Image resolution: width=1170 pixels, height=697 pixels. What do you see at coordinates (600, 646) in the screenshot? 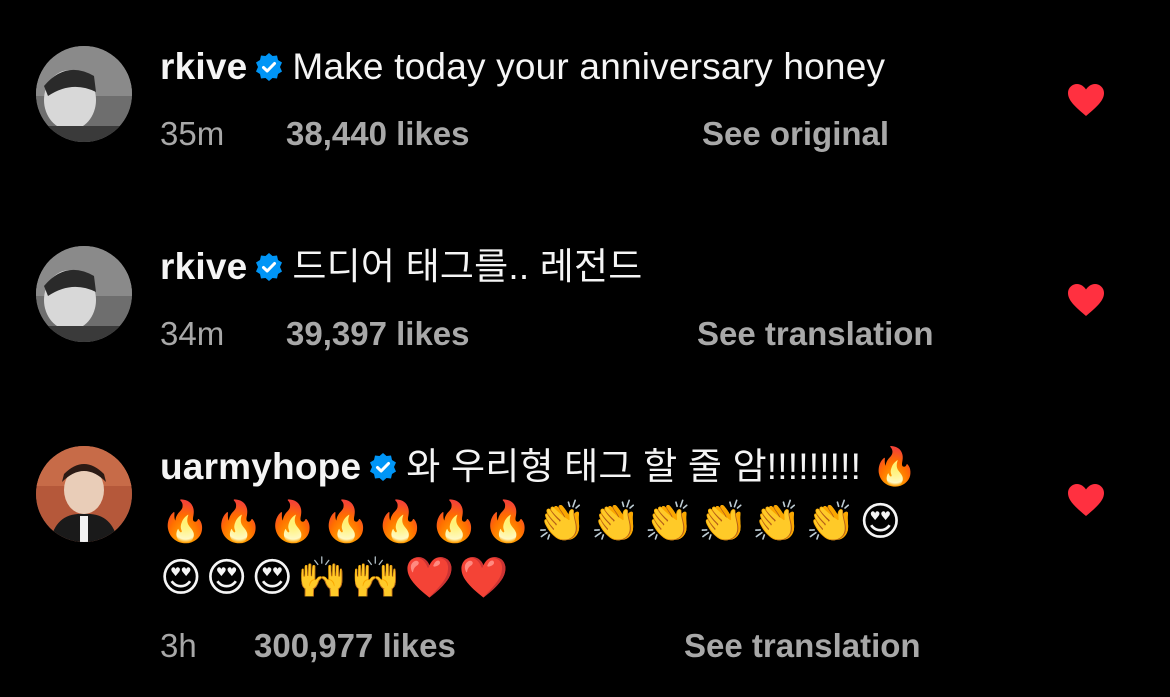
I see `comment-meta: 3h 300,977 likes See translation` at bounding box center [600, 646].